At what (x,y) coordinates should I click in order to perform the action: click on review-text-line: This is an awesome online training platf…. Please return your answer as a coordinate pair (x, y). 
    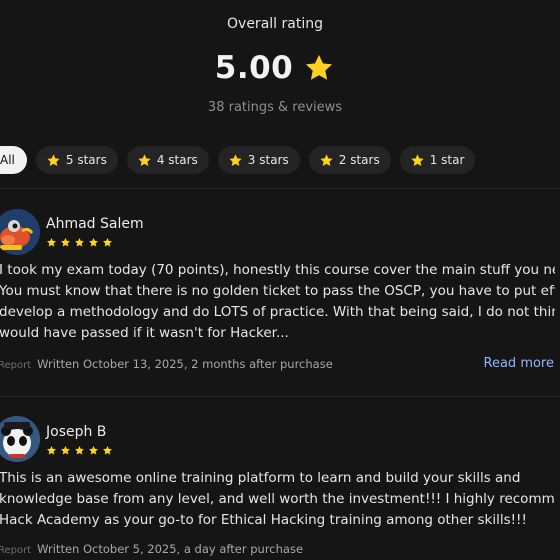
    Looking at the image, I should click on (260, 478).